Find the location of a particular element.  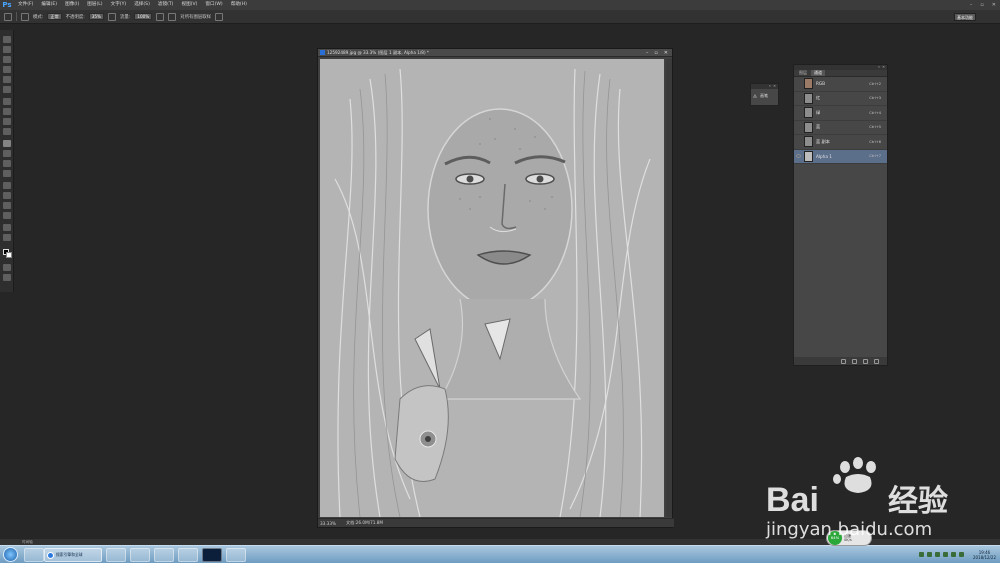

screen-mode-icon is located at coordinates (7, 277).